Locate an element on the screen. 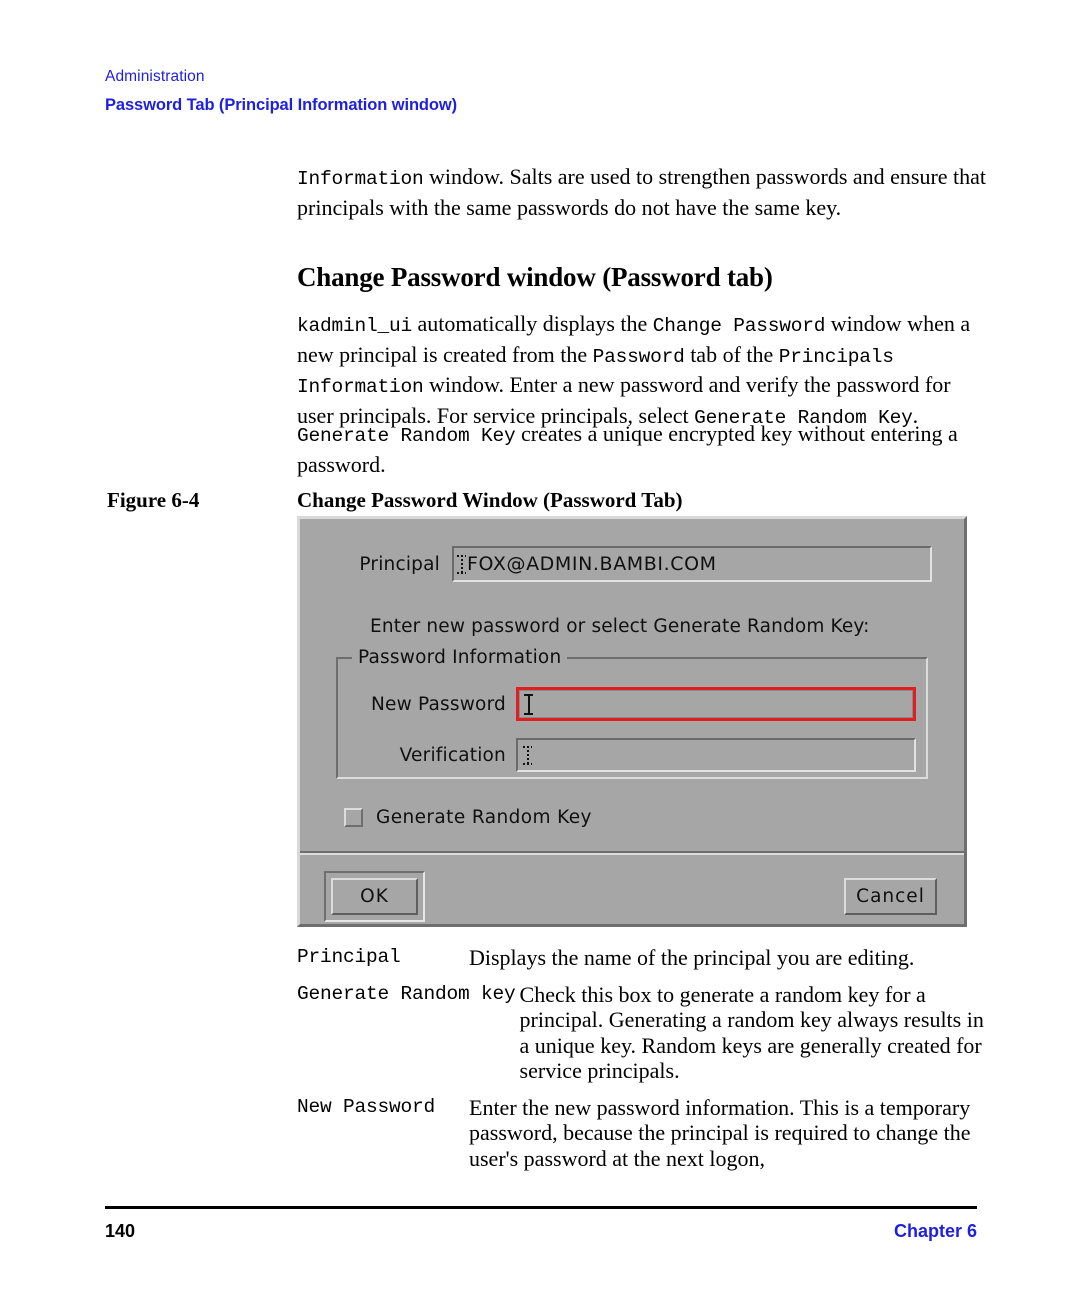 The image size is (1080, 1296). p1-mono-change-password: Change Password is located at coordinates (739, 326).